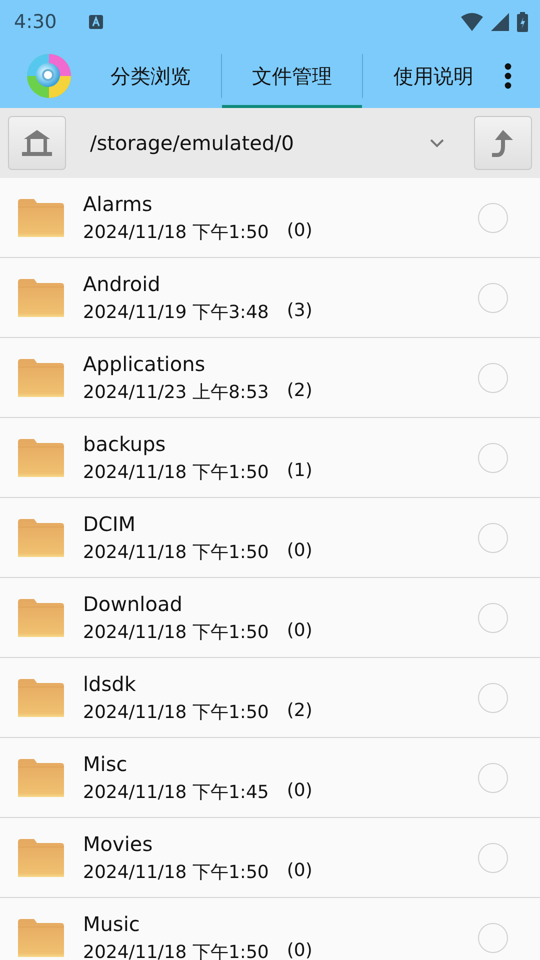 This screenshot has height=960, width=540. Describe the element at coordinates (433, 77) in the screenshot. I see `tab: 使用说明` at that location.